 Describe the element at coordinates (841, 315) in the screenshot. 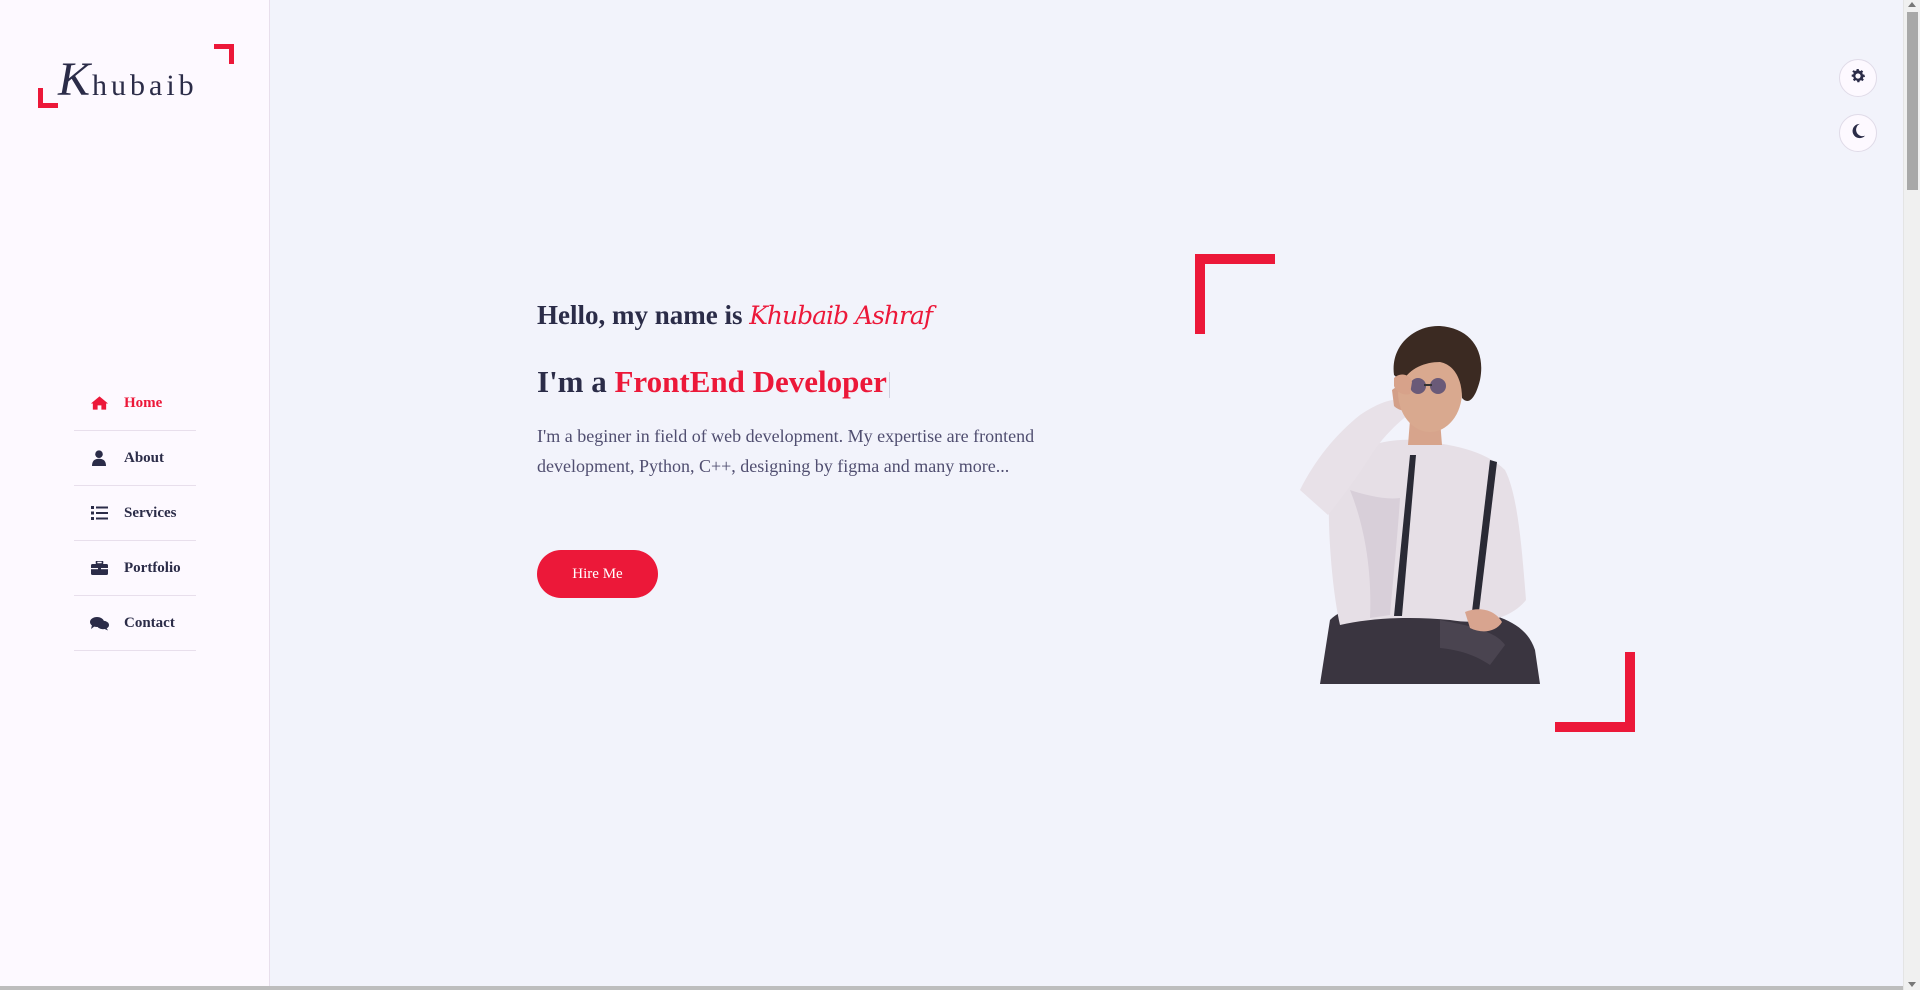

I see `hero-name: Khubaib Ashraf` at that location.